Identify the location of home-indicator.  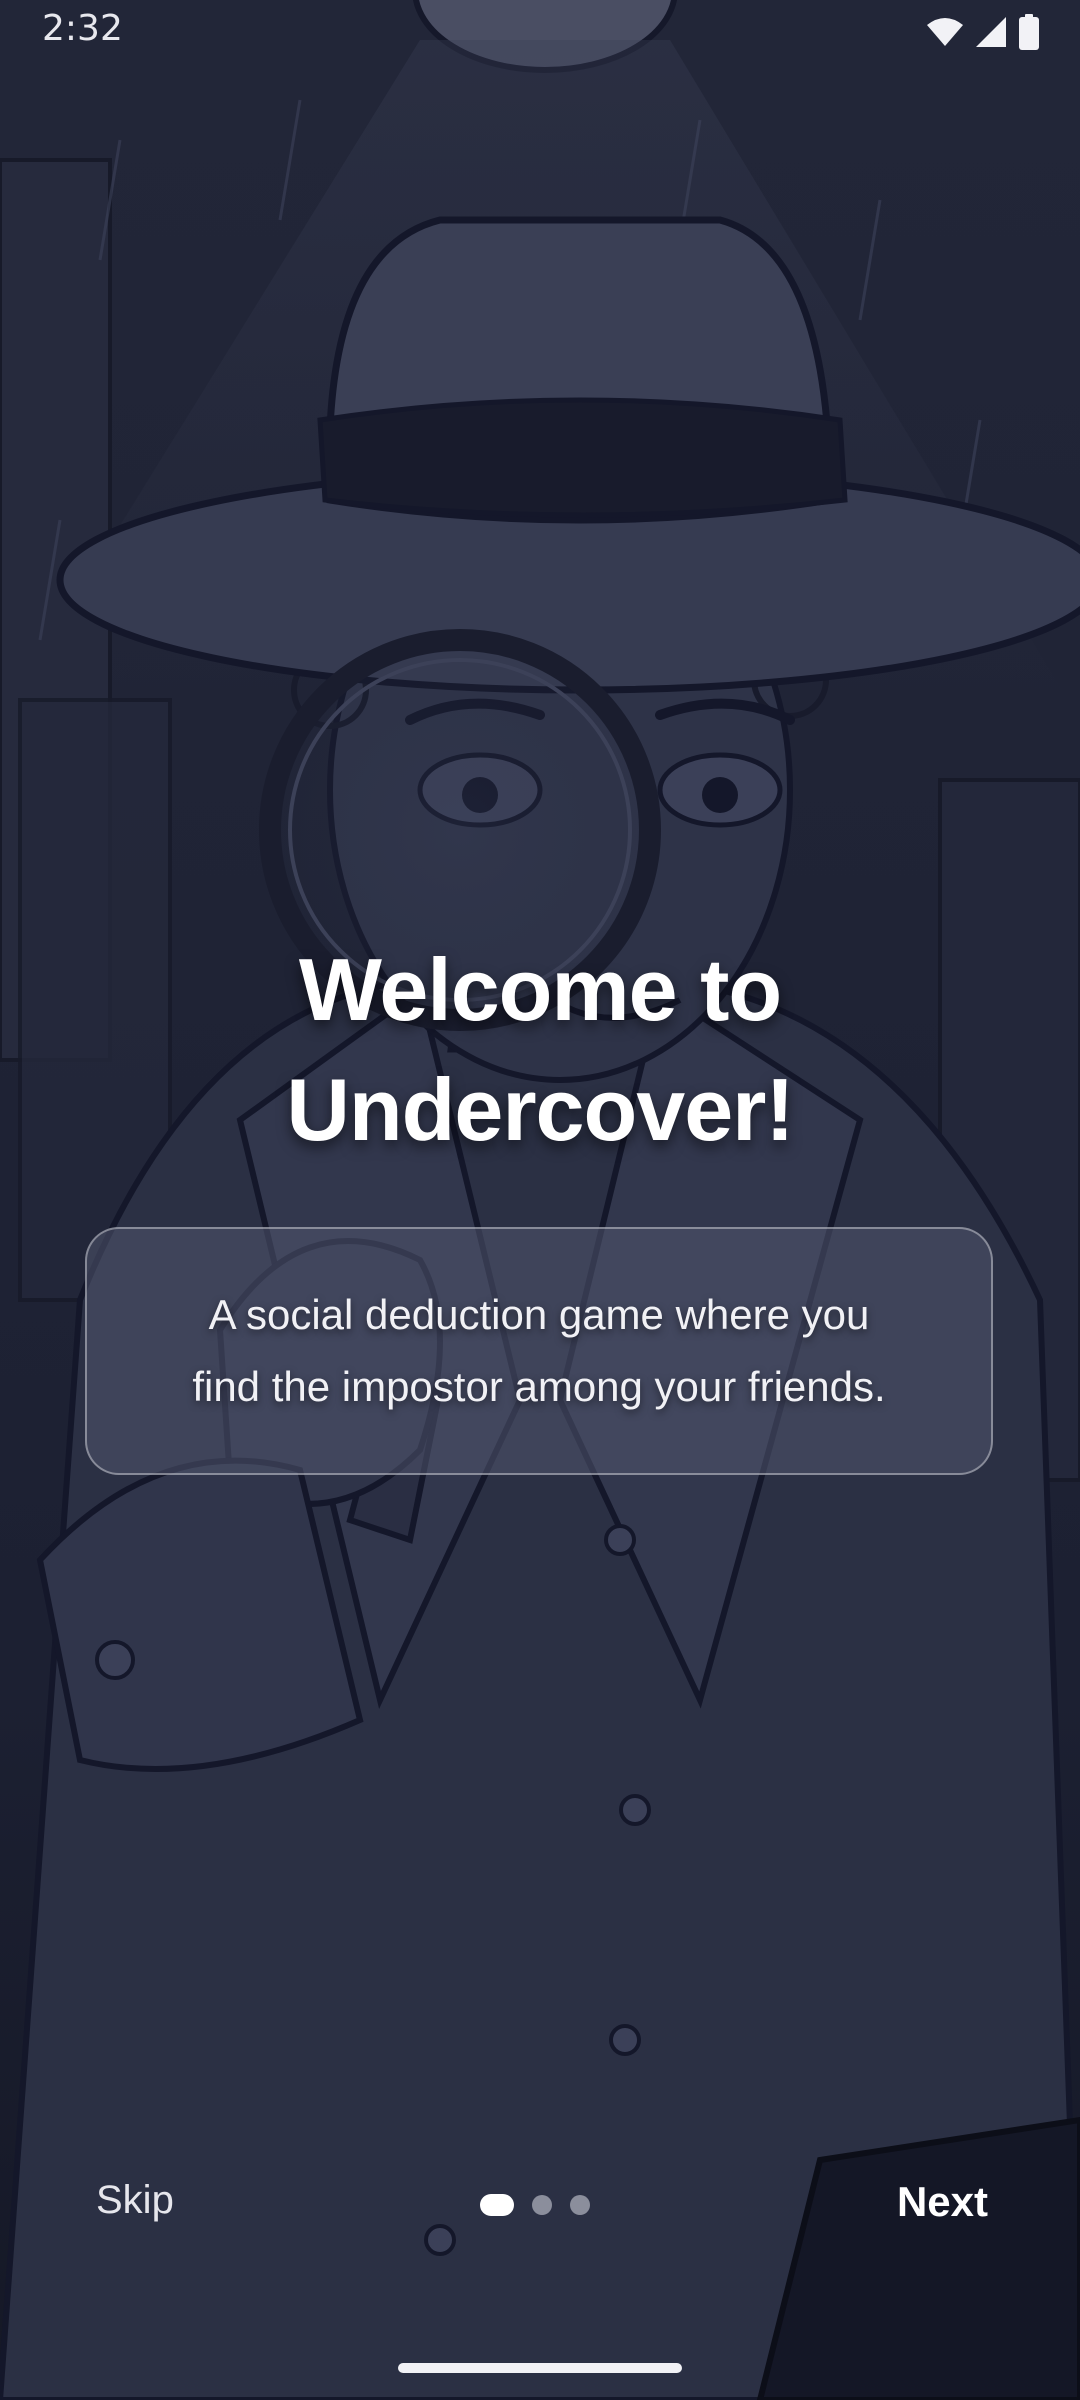
(540, 2368).